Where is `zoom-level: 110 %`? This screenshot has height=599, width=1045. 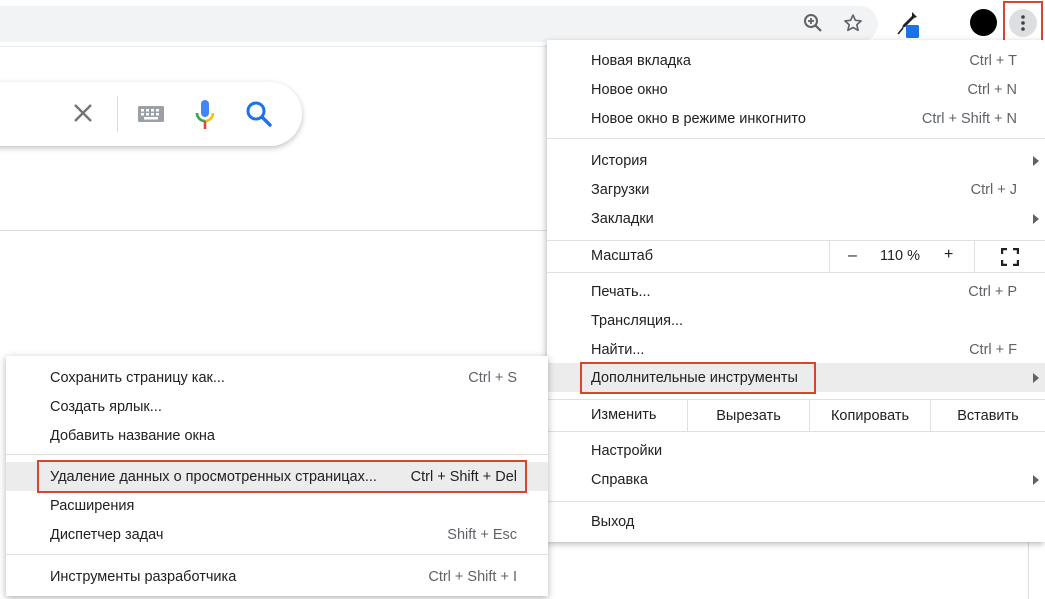 zoom-level: 110 % is located at coordinates (900, 256).